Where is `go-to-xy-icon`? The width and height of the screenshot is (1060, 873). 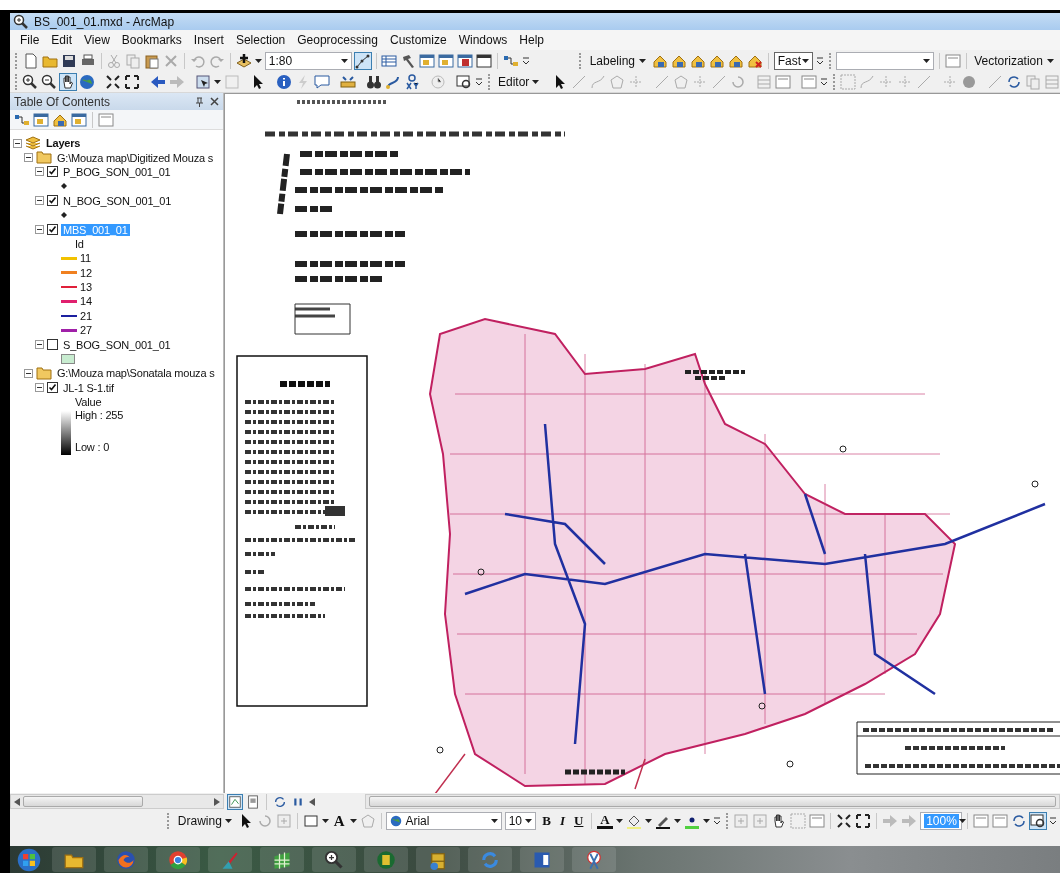 go-to-xy-icon is located at coordinates (412, 82).